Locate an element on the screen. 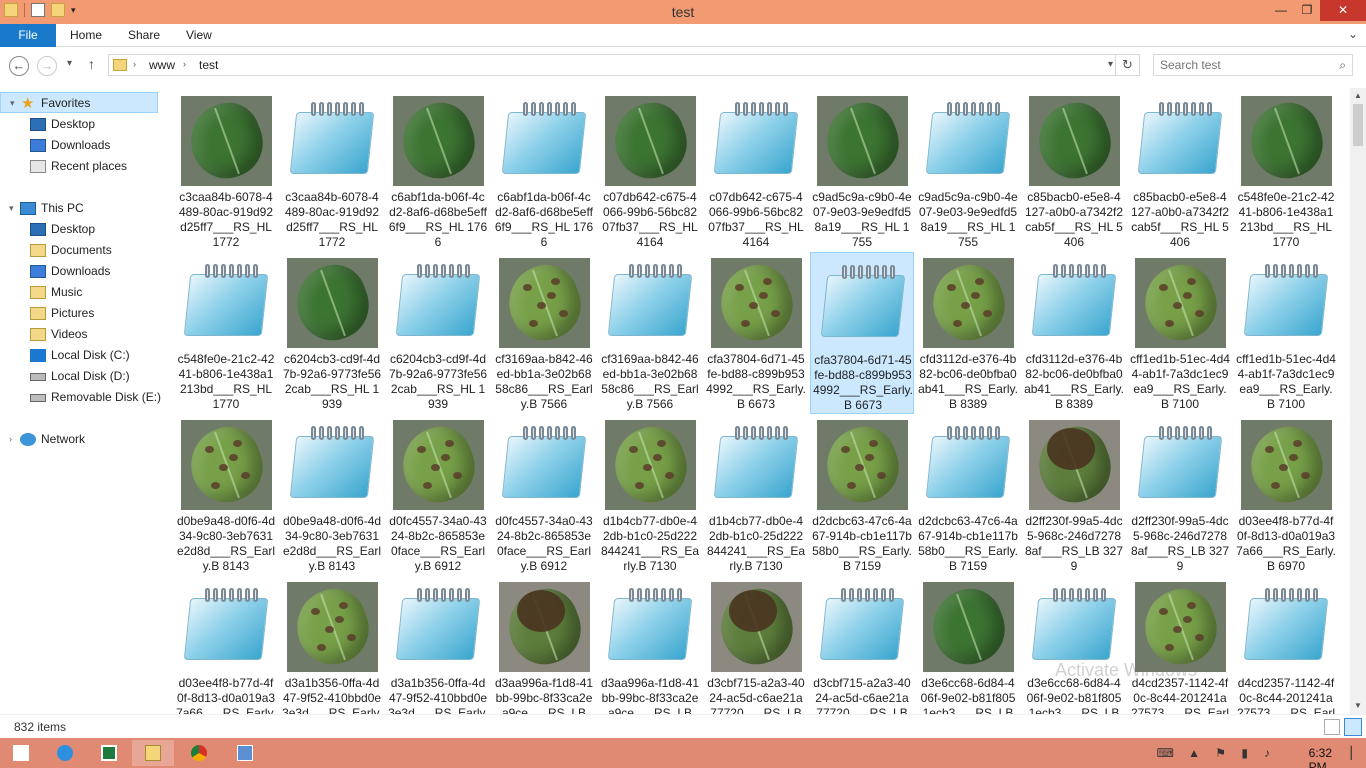  large-icons-view-icon is located at coordinates (1353, 727).